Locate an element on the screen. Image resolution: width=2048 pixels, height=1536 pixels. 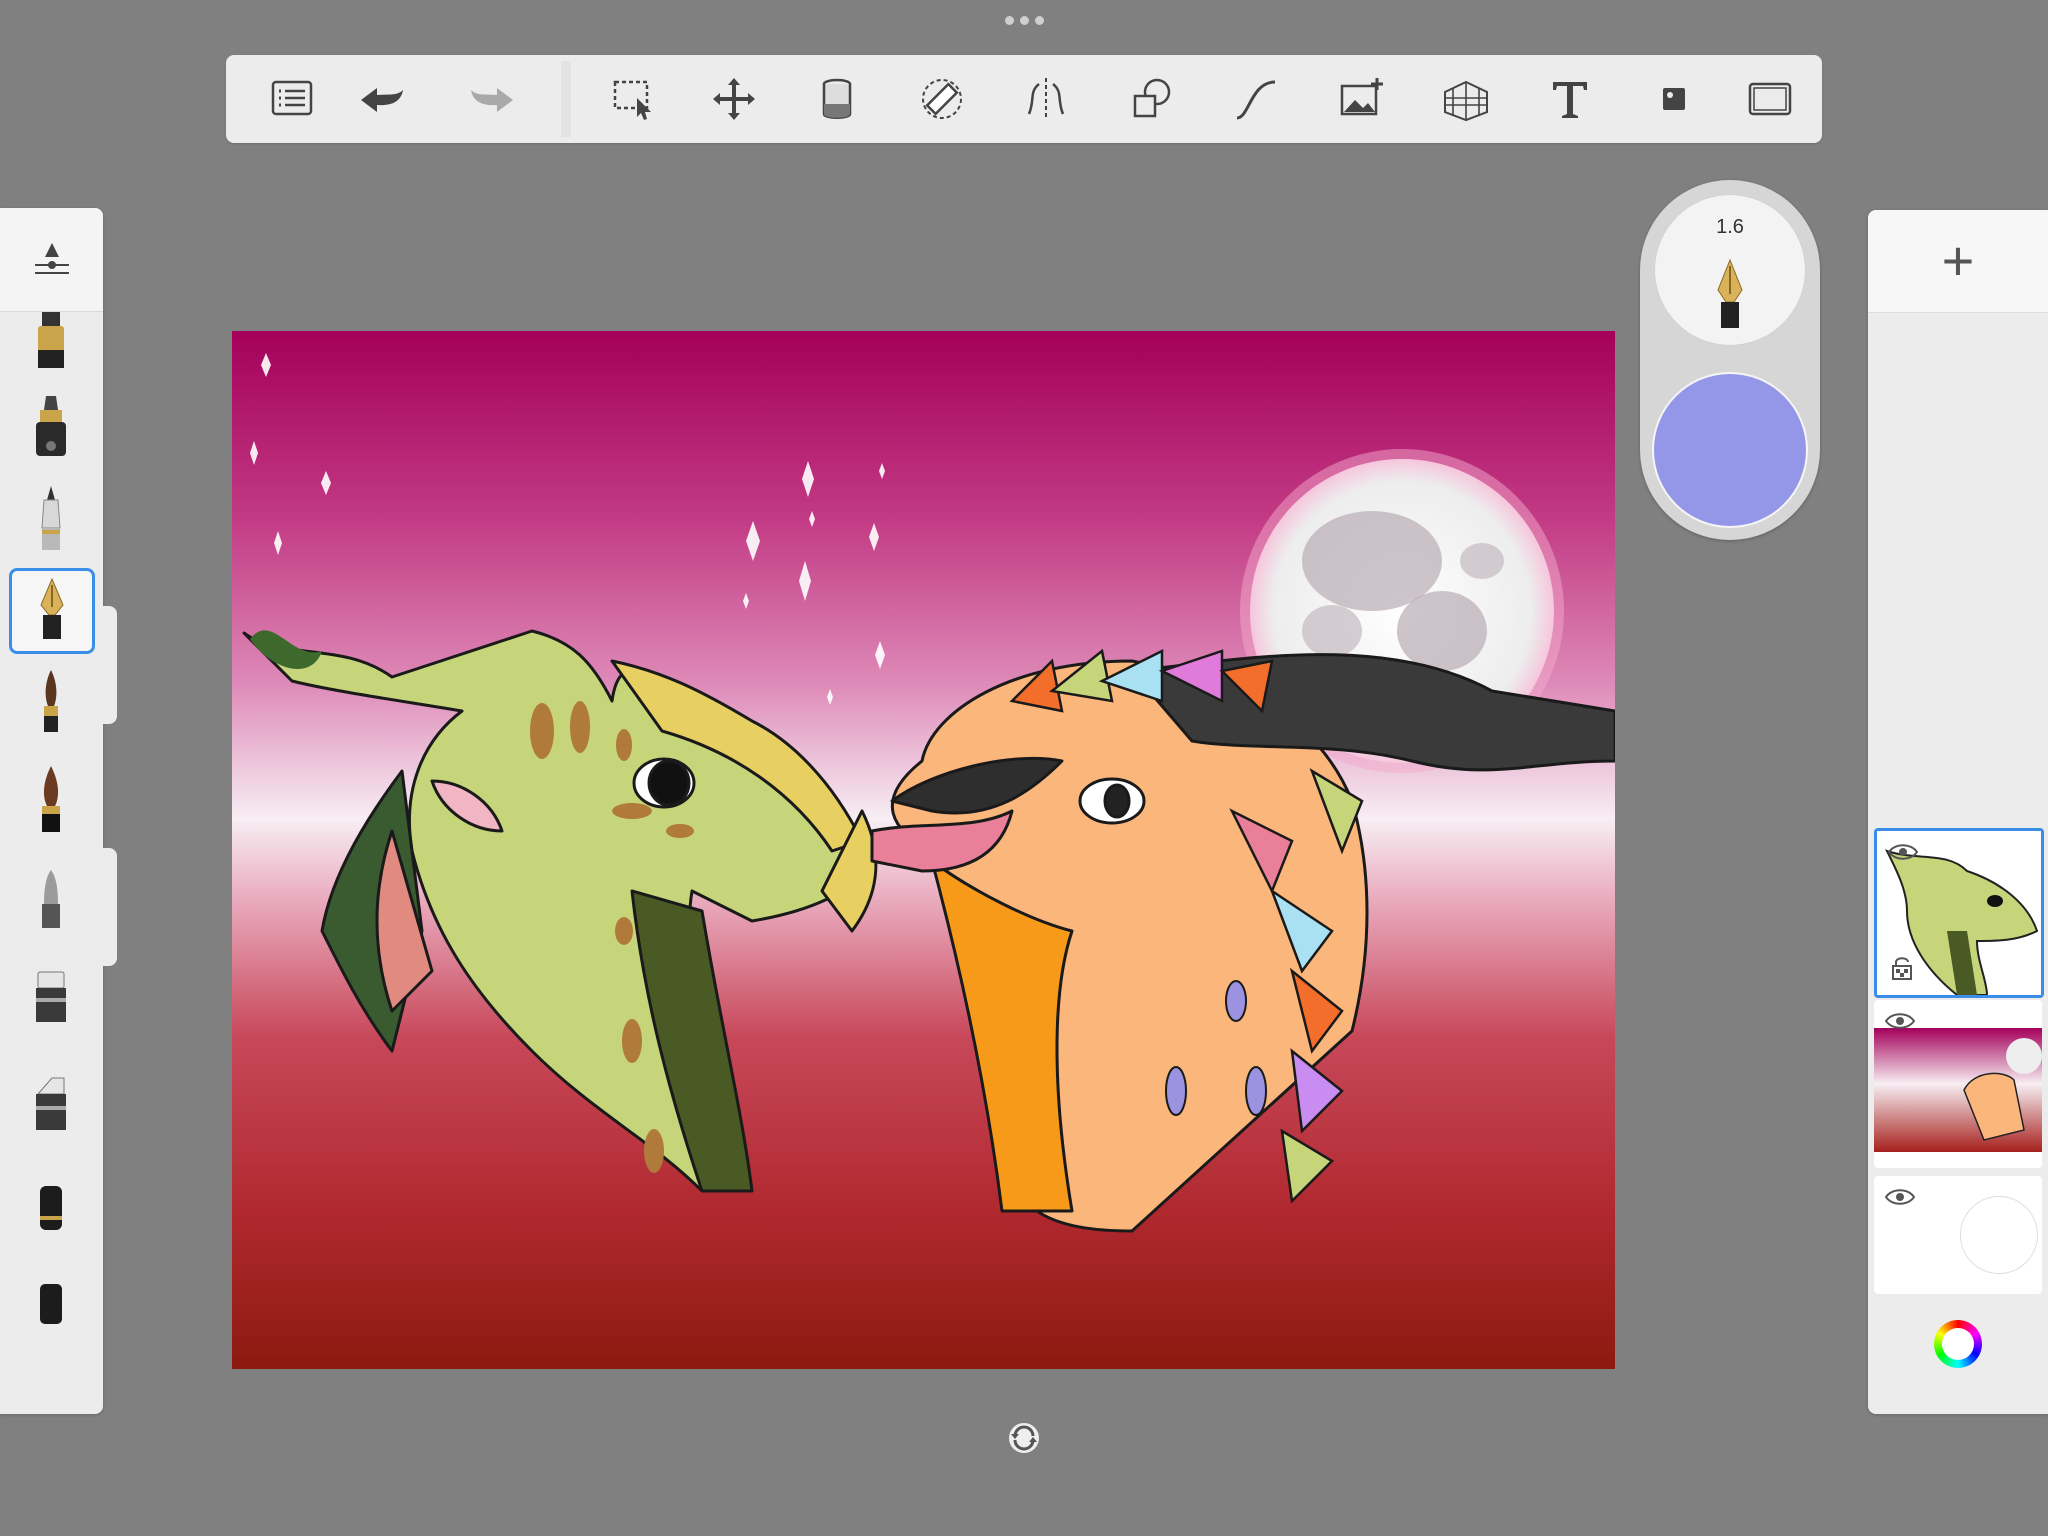
current-color-swatch is located at coordinates (1730, 450).